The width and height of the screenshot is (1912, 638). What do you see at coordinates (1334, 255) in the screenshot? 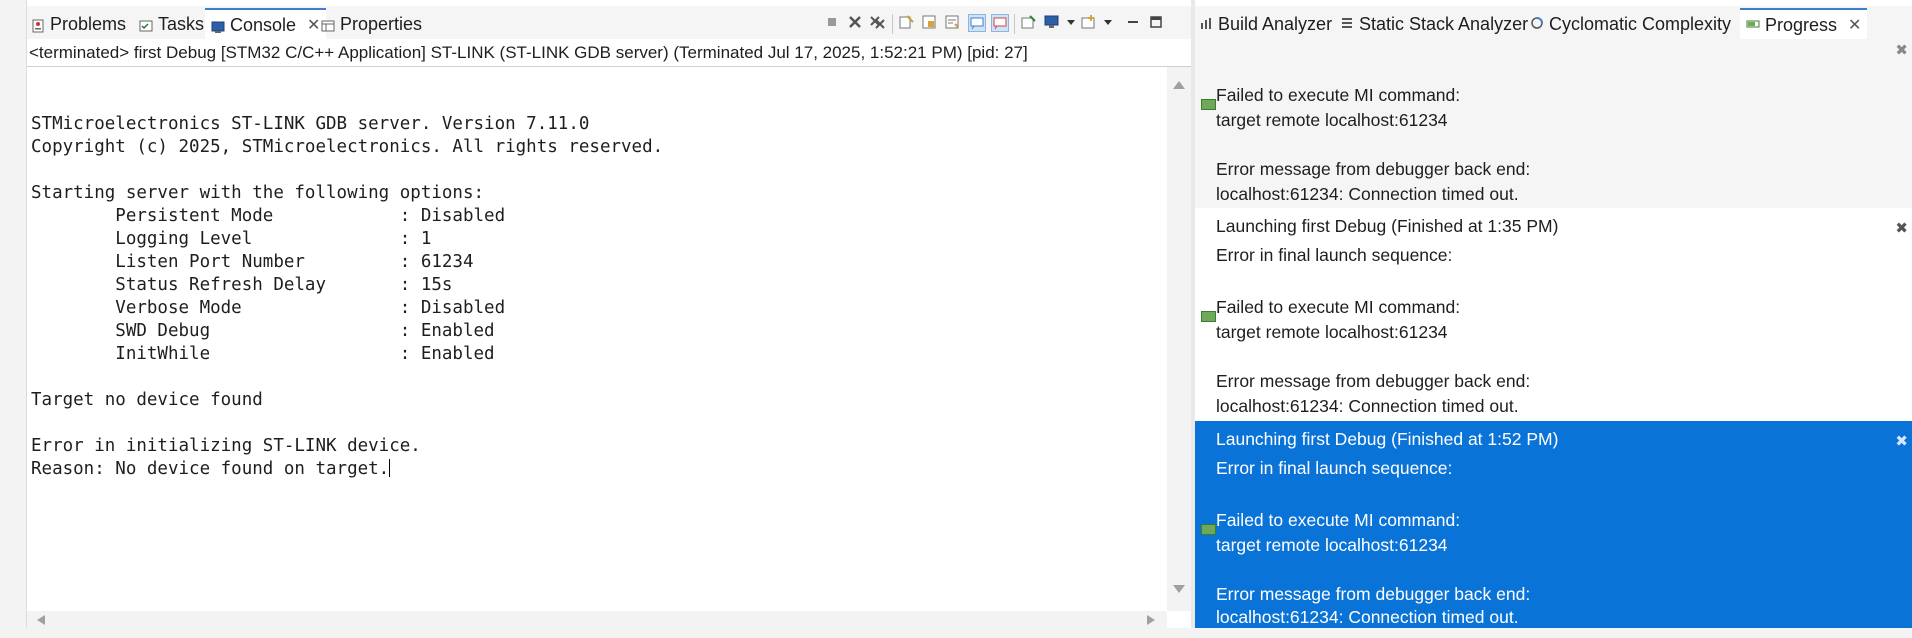
I see `entry-subtitle: Error in final launch sequence:` at bounding box center [1334, 255].